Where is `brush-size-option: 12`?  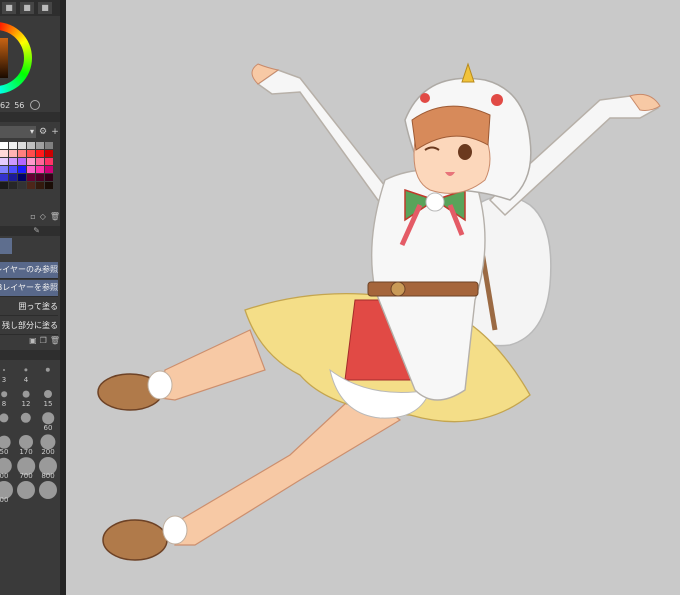 brush-size-option: 12 is located at coordinates (26, 397).